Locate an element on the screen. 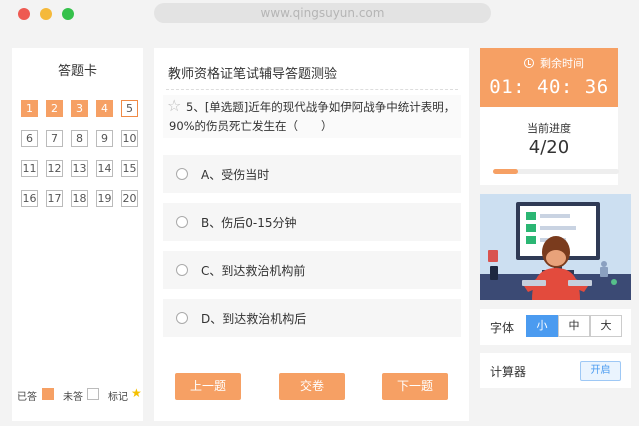 The image size is (639, 426). answer-card-legend: 已答 未答 标记 ★ is located at coordinates (80, 394).